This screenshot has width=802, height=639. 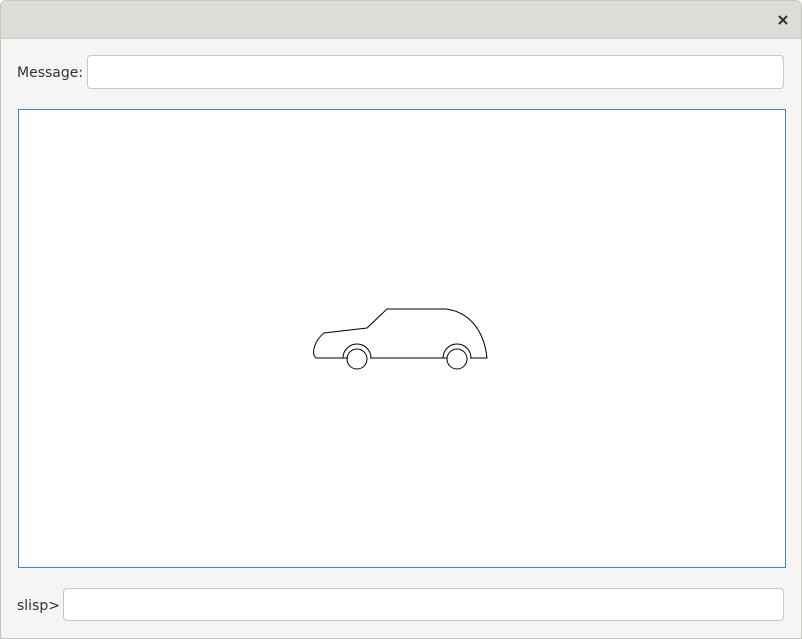 What do you see at coordinates (357, 359) in the screenshot?
I see `front-wheel` at bounding box center [357, 359].